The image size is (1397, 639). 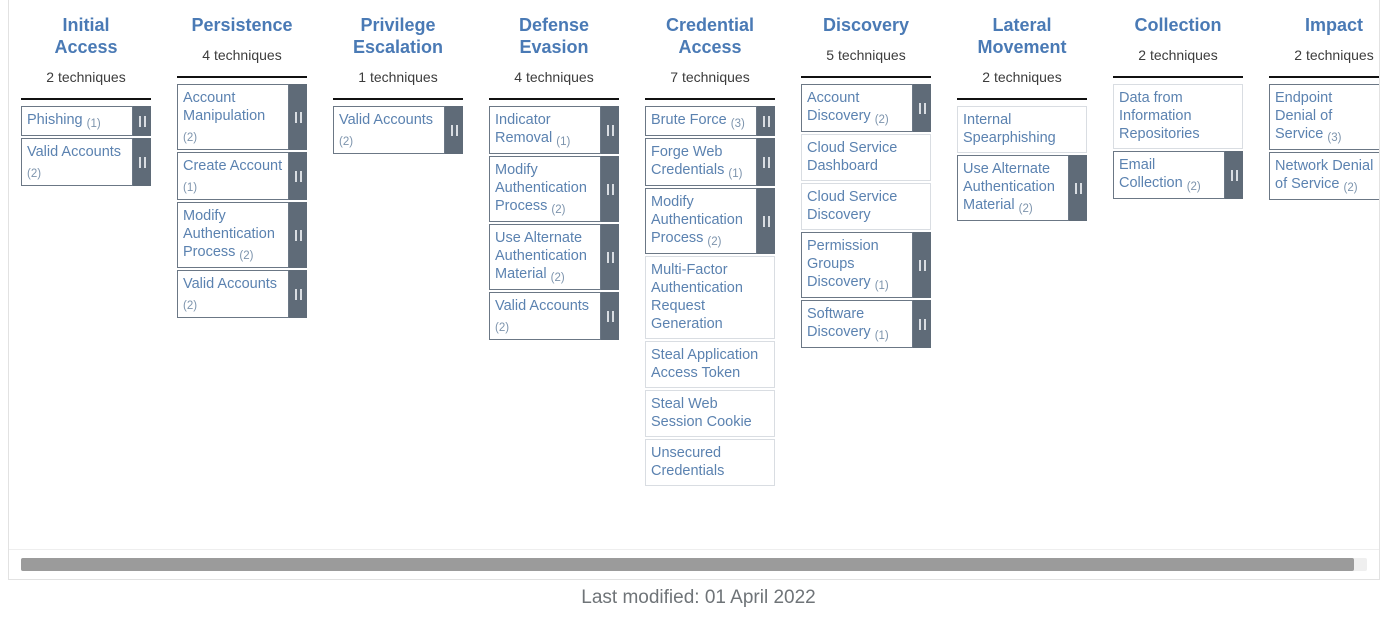 What do you see at coordinates (852, 206) in the screenshot?
I see `technique-label: Cloud Service Discovery` at bounding box center [852, 206].